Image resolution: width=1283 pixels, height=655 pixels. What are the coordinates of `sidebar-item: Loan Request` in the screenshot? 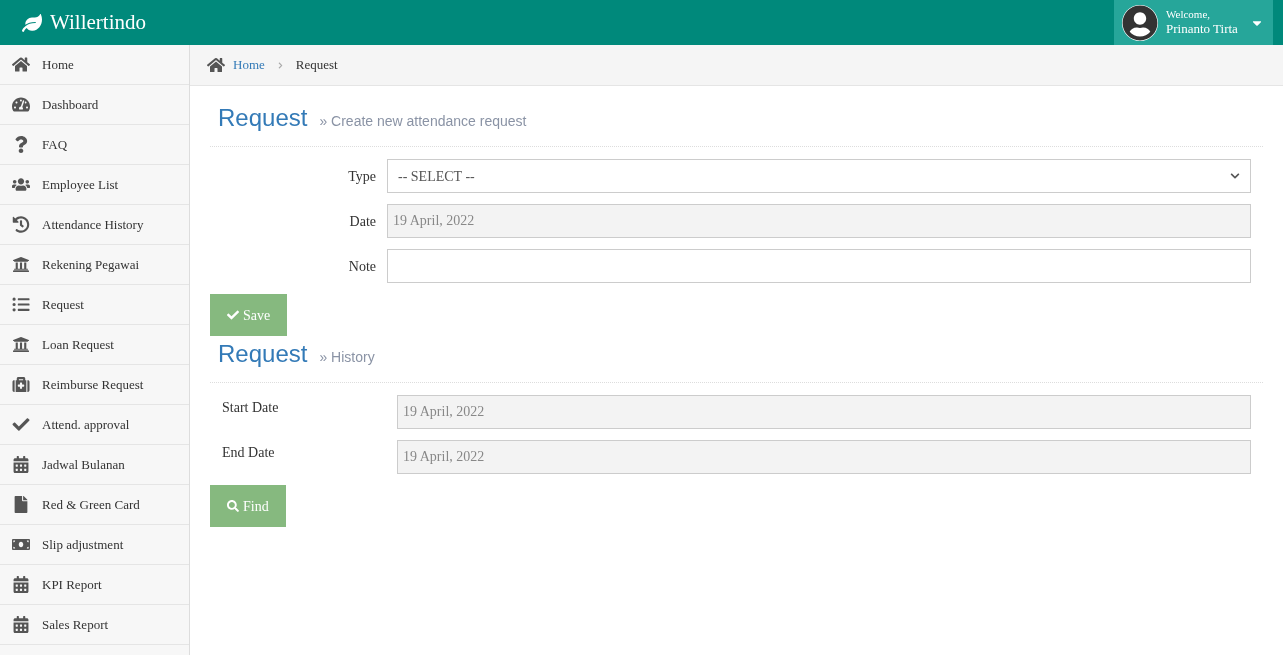 It's located at (94, 345).